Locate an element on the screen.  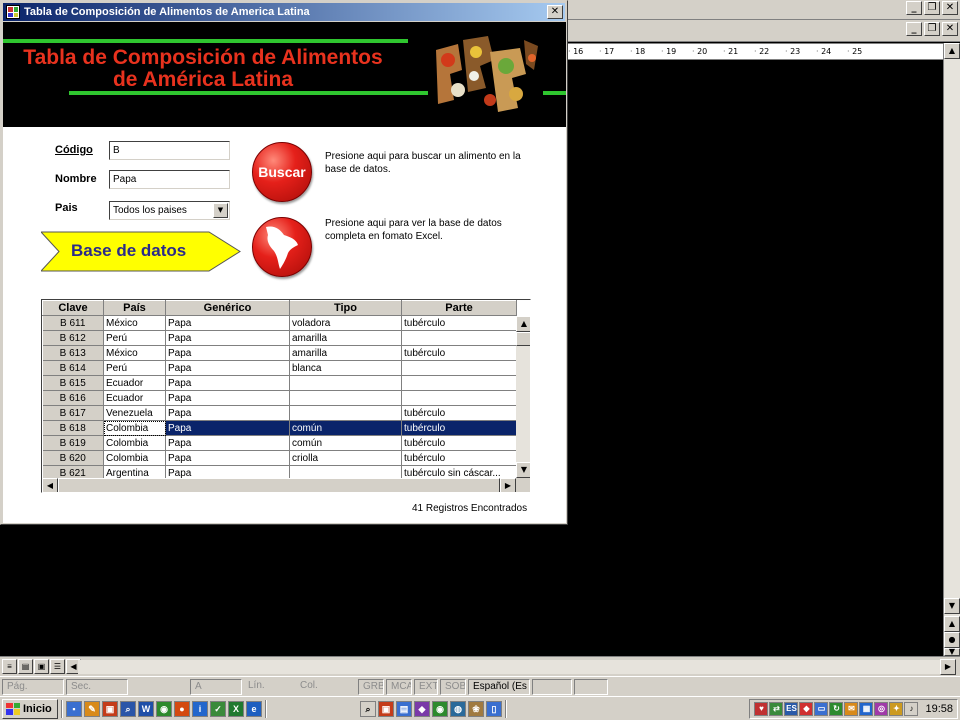
next-page-icon: ▼ is located at coordinates (952, 652).